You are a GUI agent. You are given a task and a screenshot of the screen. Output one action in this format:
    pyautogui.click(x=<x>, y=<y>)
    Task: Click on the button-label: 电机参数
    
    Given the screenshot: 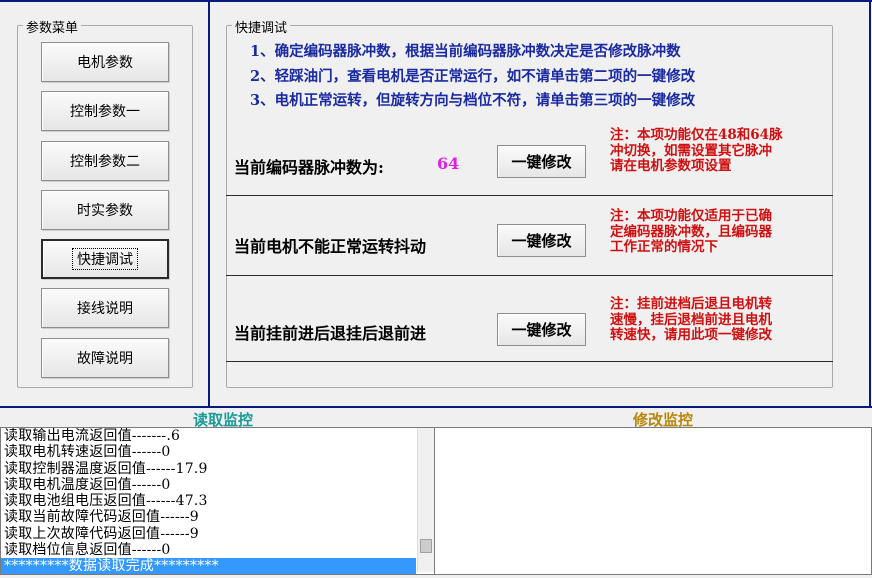 What is the action you would take?
    pyautogui.click(x=105, y=63)
    